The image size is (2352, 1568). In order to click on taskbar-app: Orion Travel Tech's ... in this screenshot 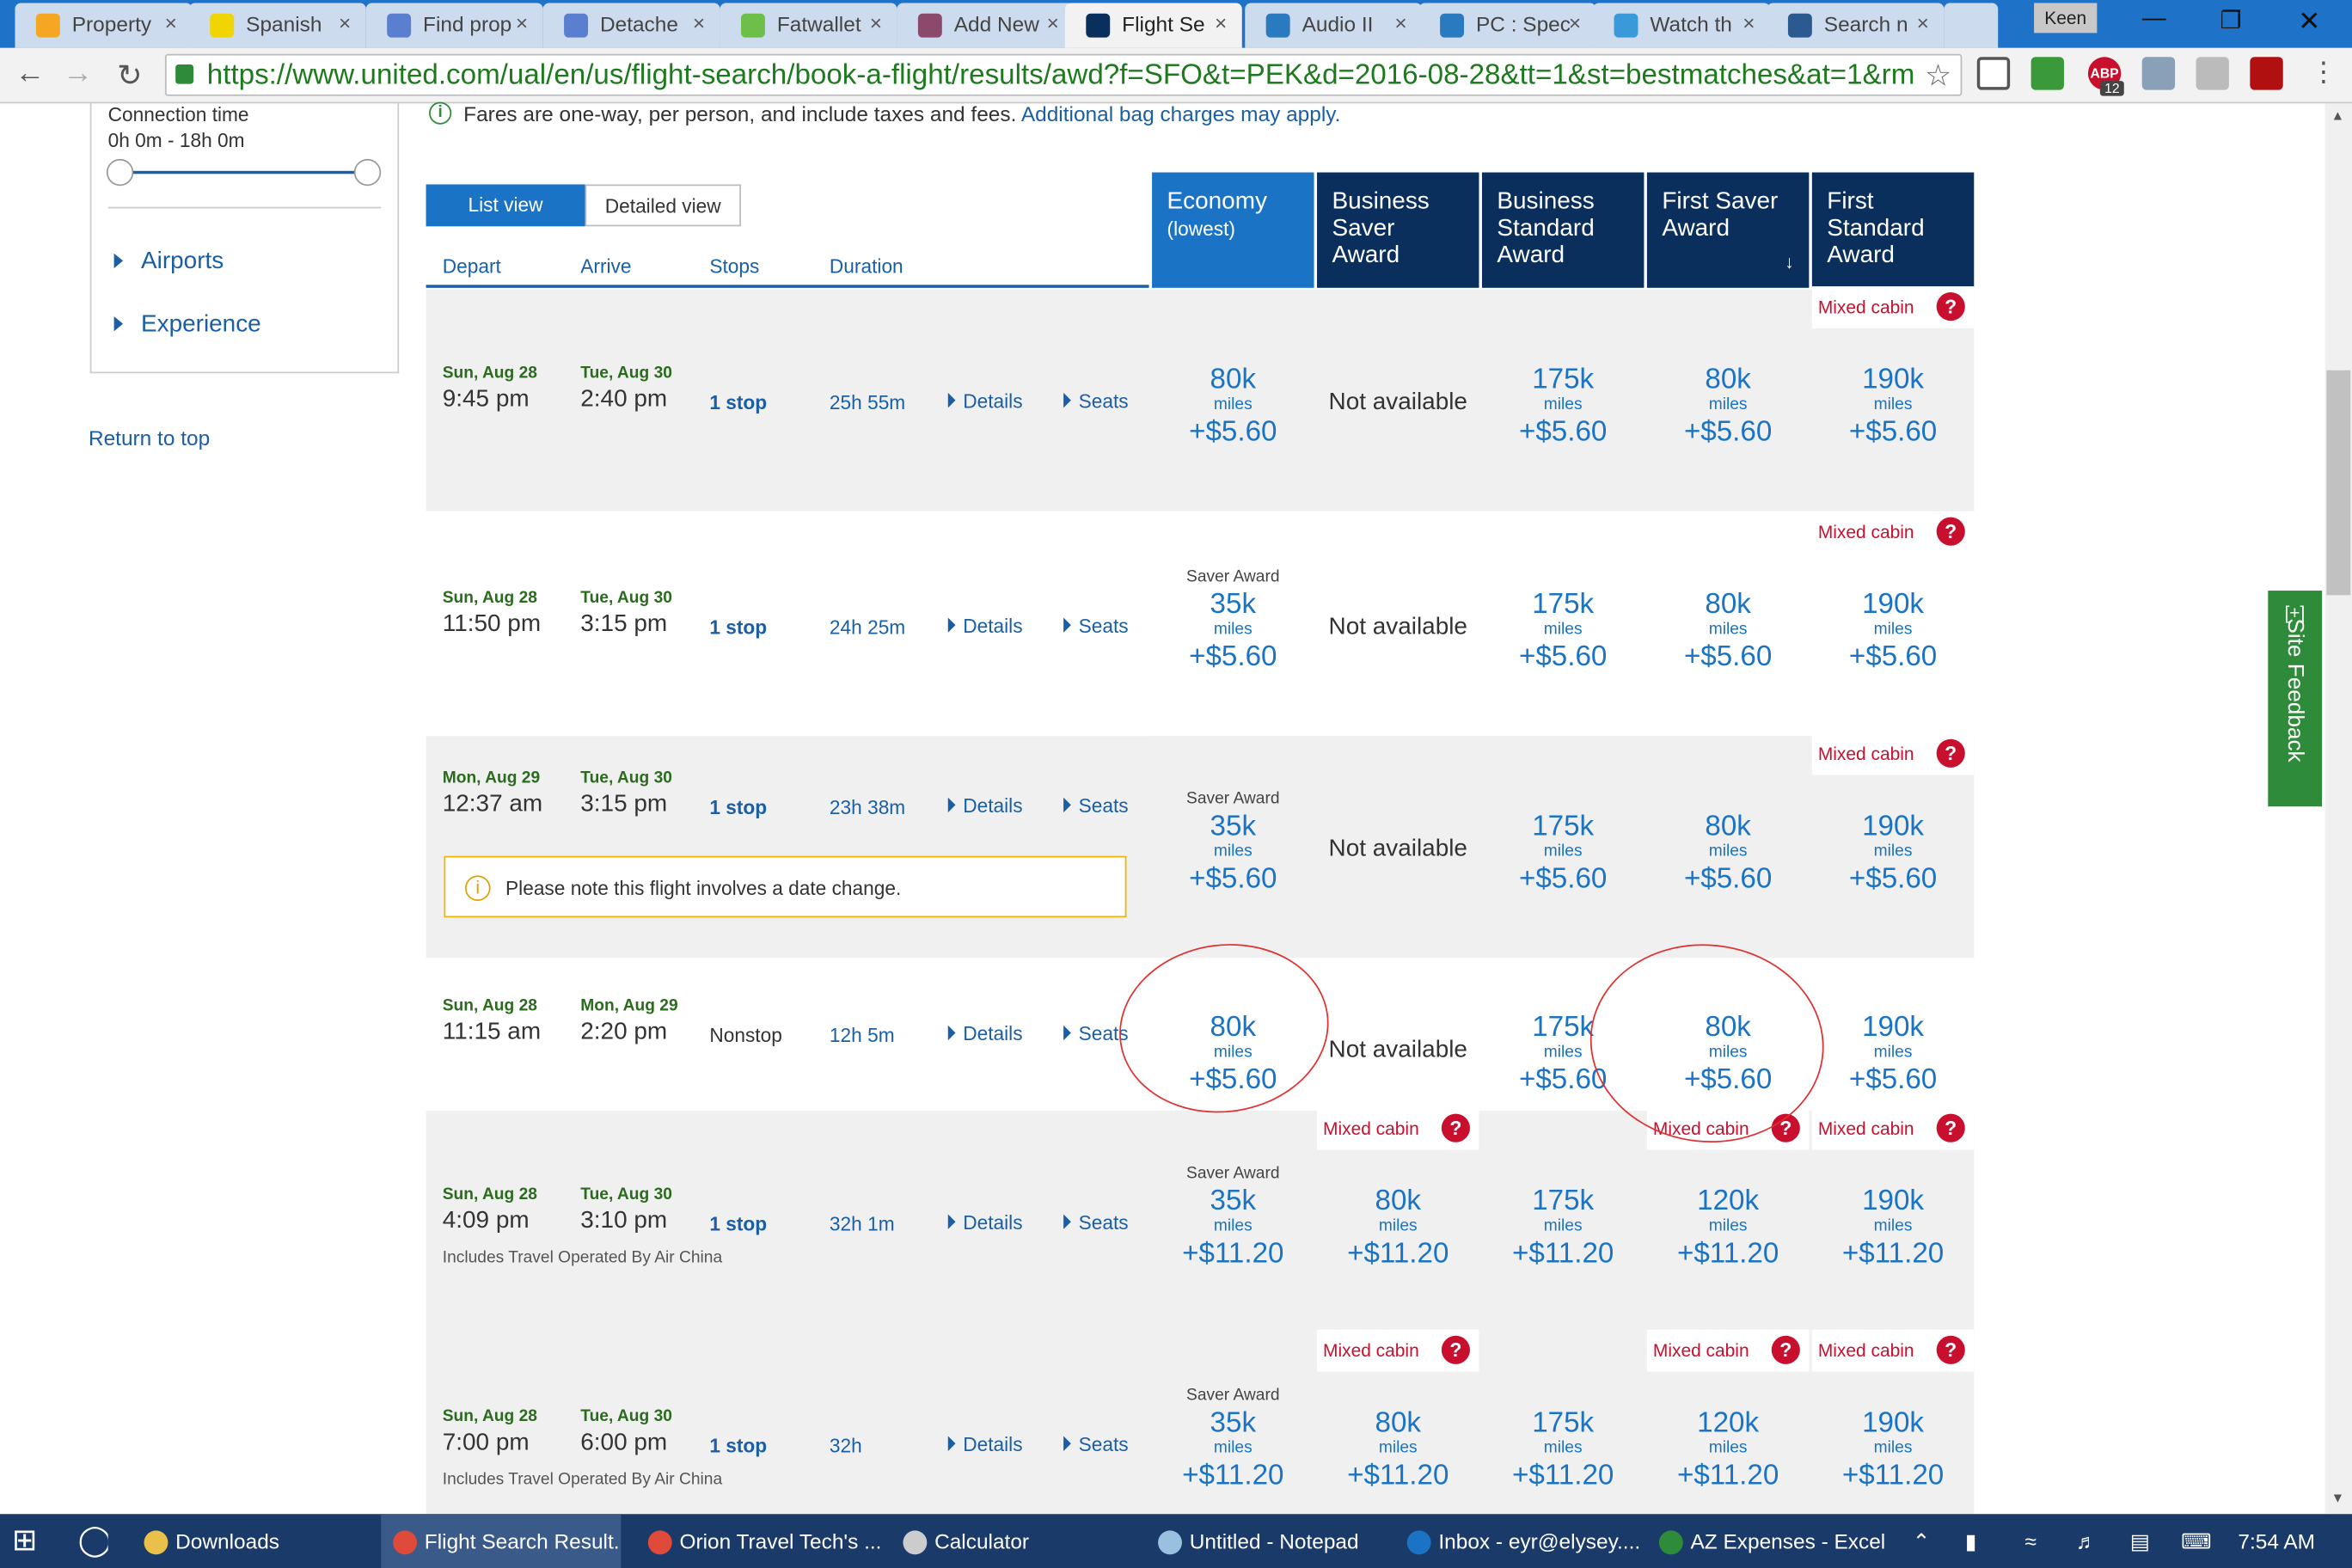, I will do `click(760, 1541)`.